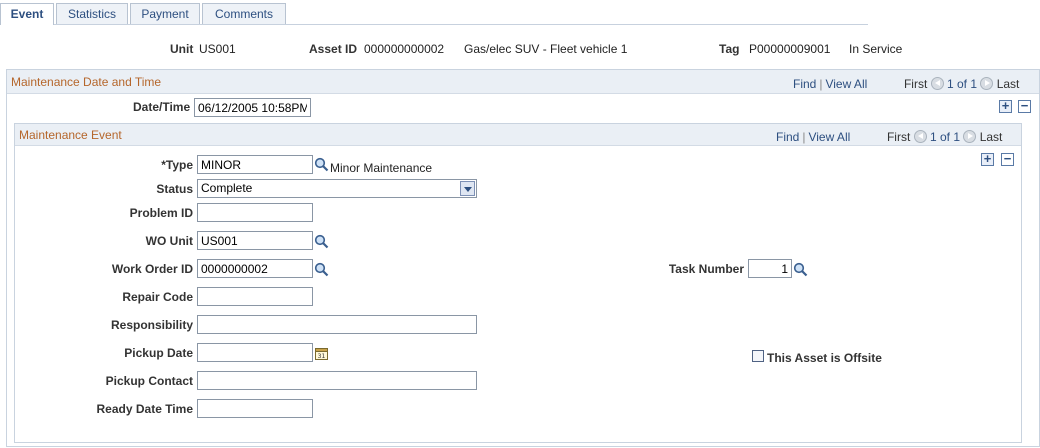 This screenshot has height=448, width=1040. Describe the element at coordinates (27, 14) in the screenshot. I see `tab-event: Event` at that location.